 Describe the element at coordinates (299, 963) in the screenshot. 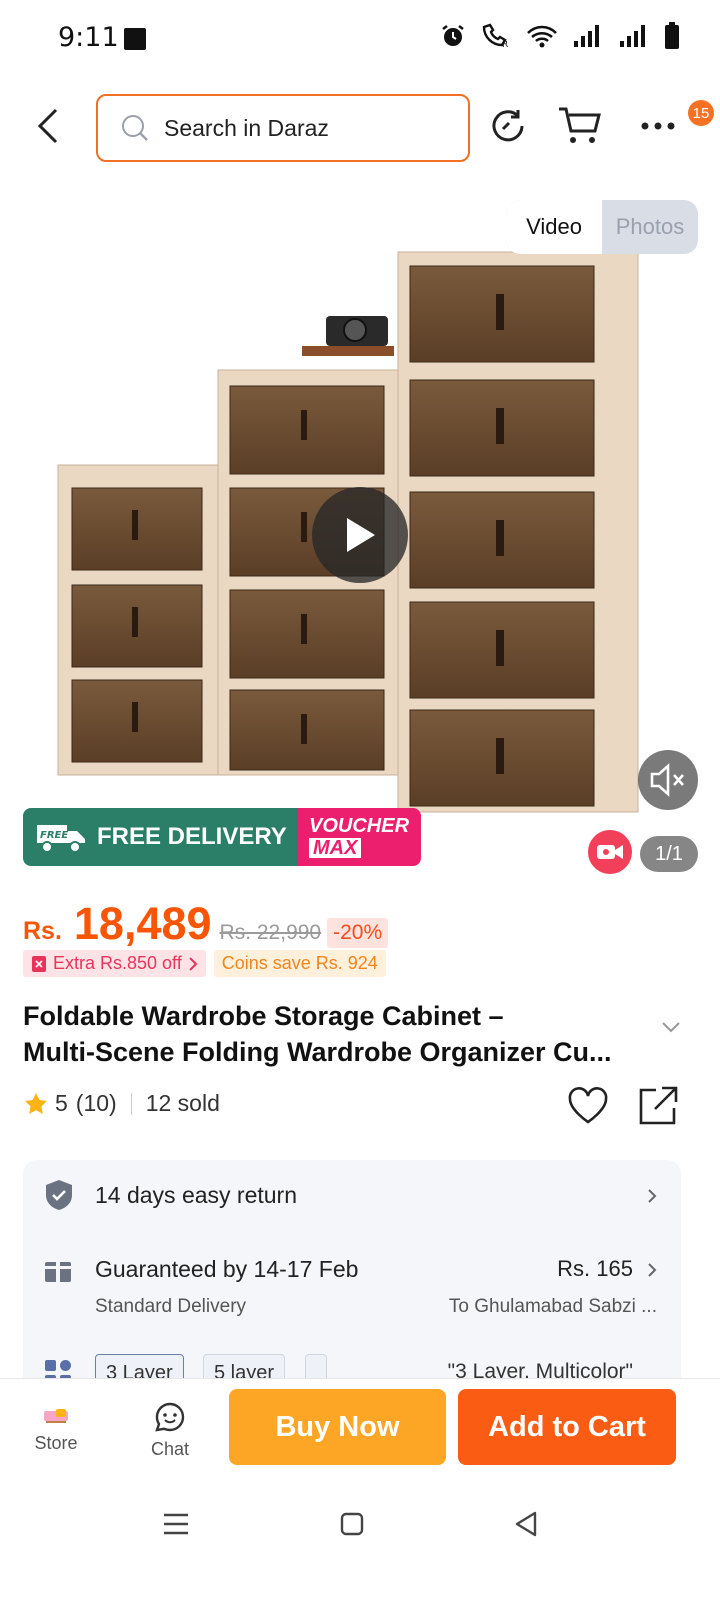

I see `coins-save-tag: Coins save Rs. 924` at that location.